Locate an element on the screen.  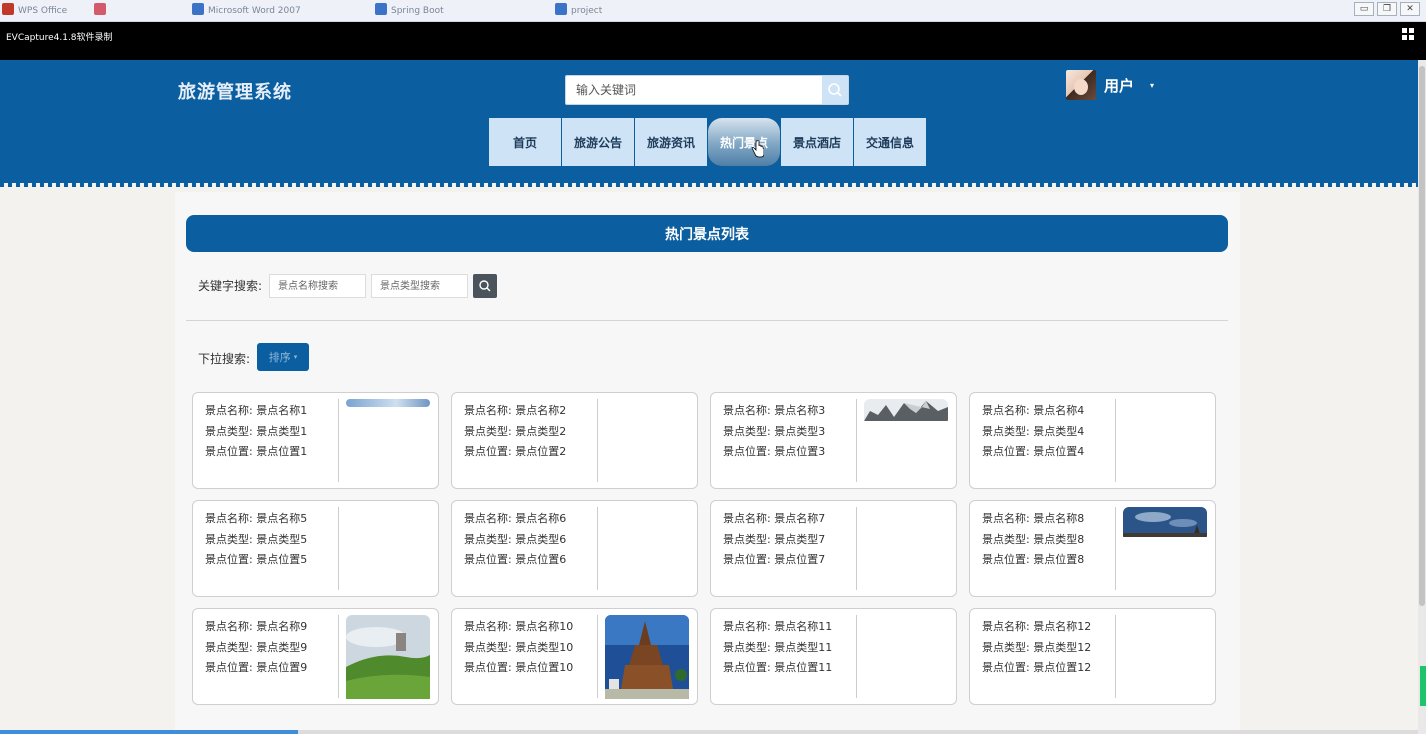
close-button: ✕ is located at coordinates (1410, 9).